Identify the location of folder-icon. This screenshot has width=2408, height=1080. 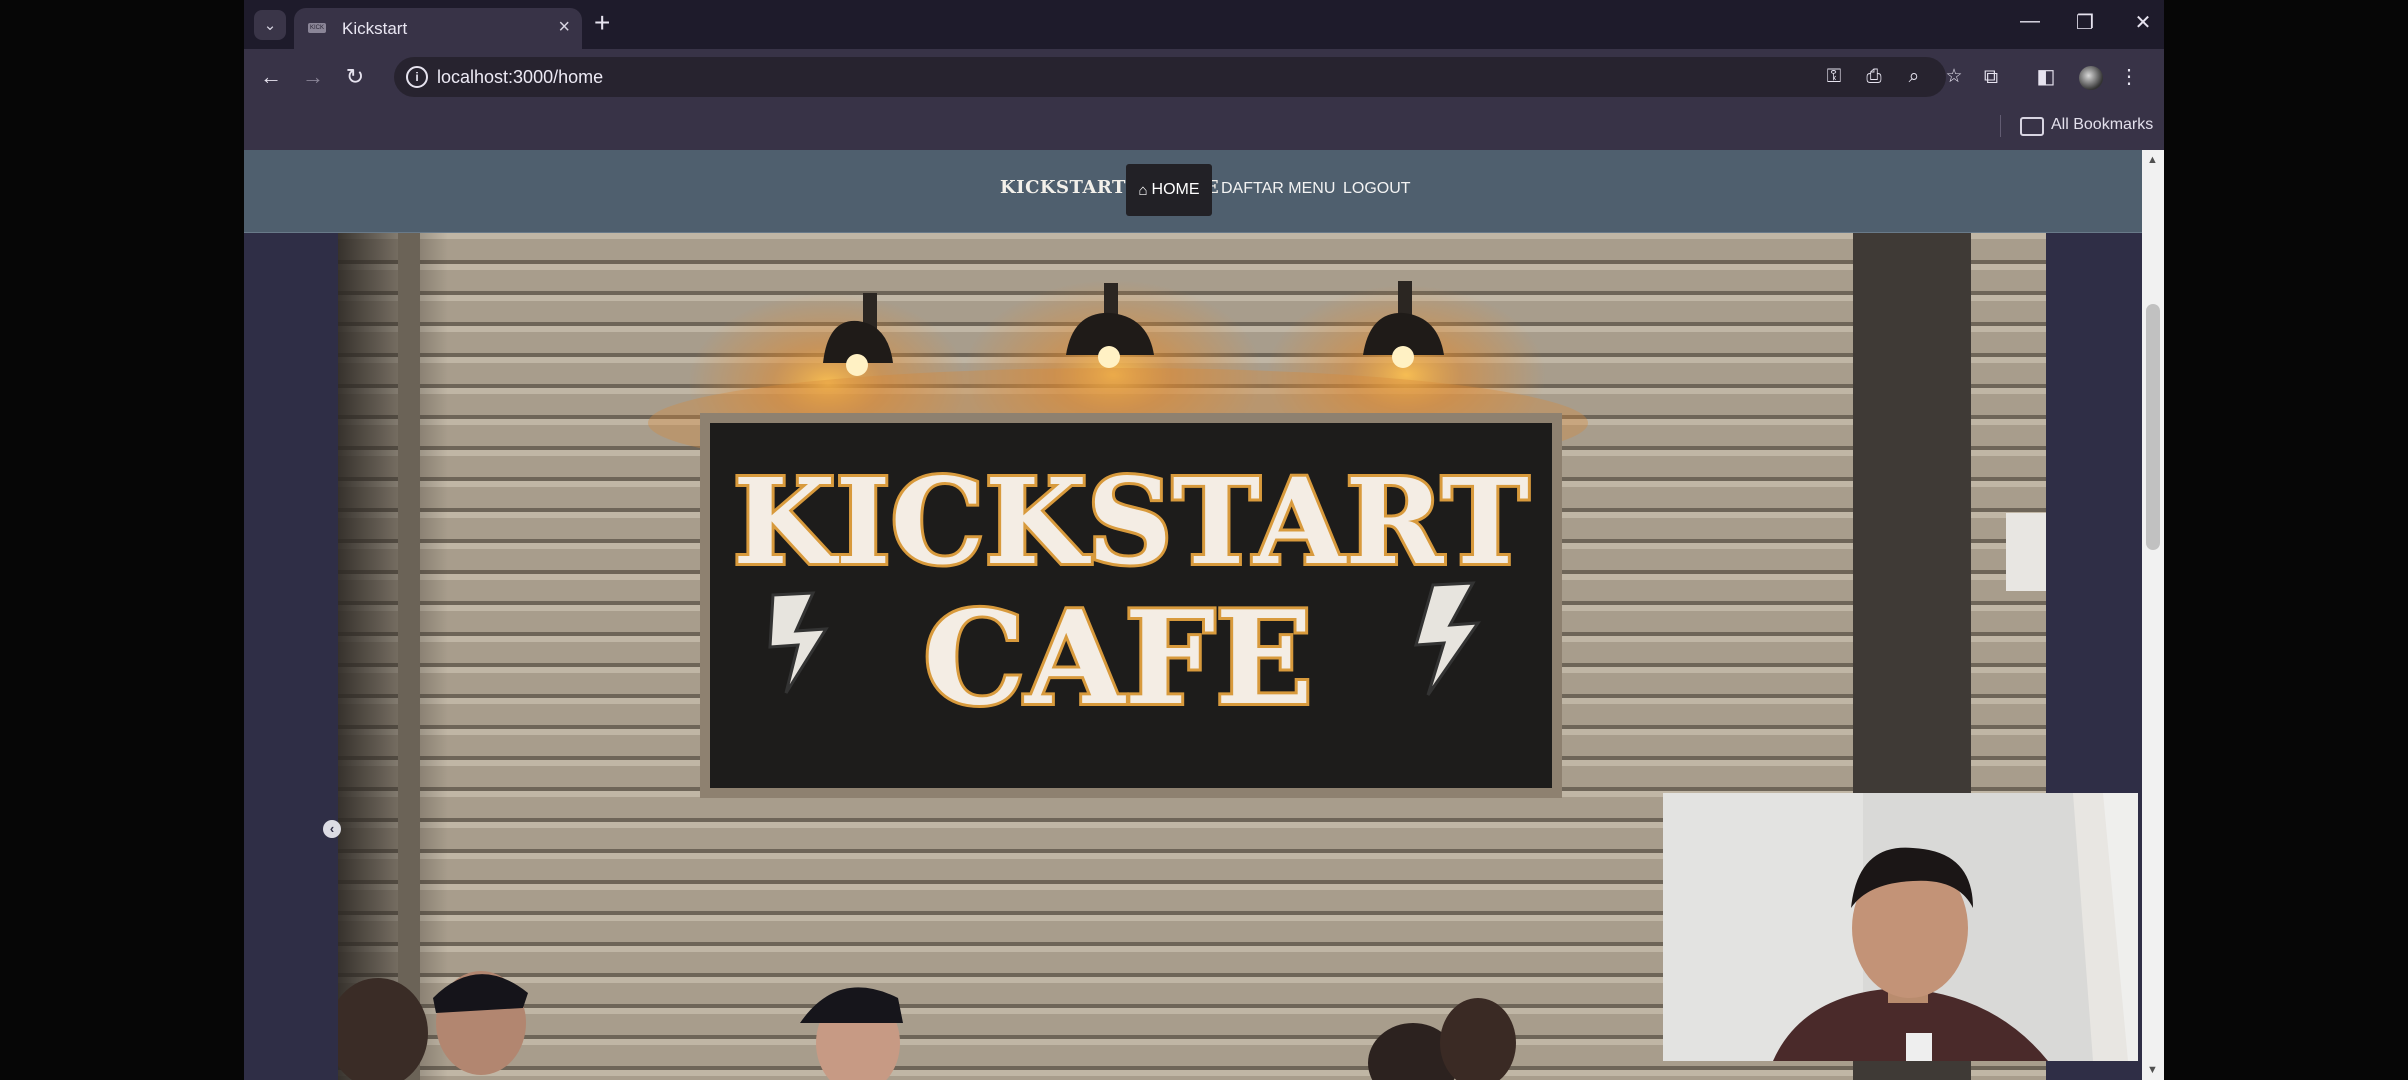
(2032, 126).